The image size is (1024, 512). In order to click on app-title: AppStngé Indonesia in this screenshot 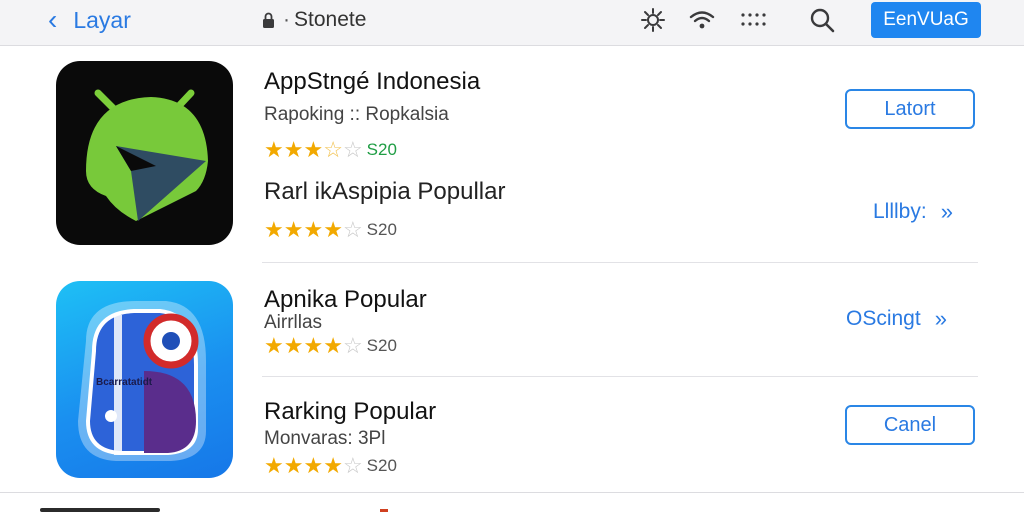, I will do `click(372, 82)`.